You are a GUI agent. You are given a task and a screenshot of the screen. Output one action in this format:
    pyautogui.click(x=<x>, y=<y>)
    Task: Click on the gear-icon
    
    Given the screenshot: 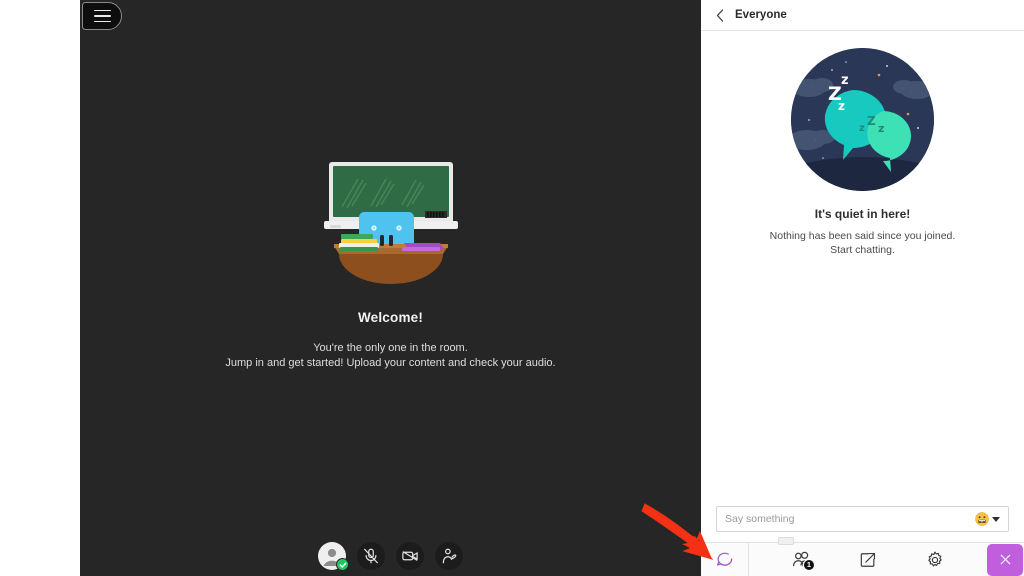 What is the action you would take?
    pyautogui.click(x=935, y=558)
    